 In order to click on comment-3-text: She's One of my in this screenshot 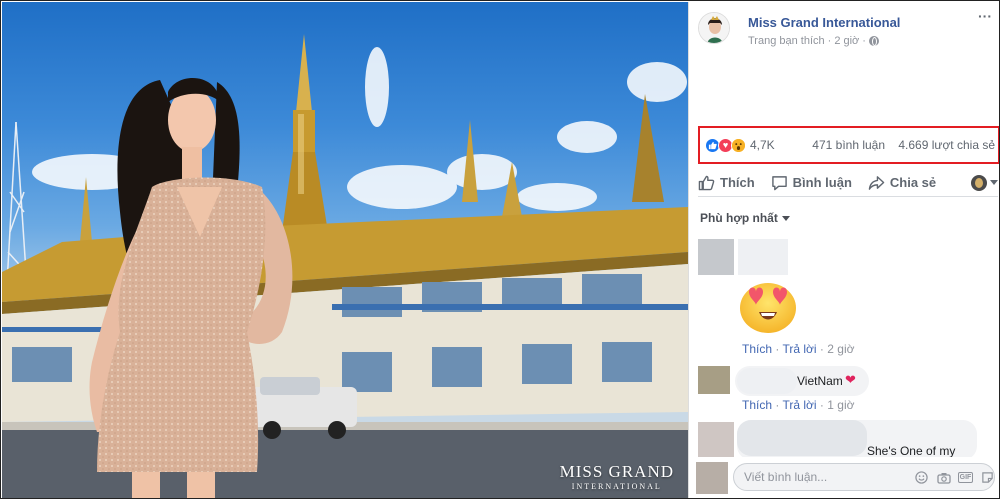, I will do `click(911, 451)`.